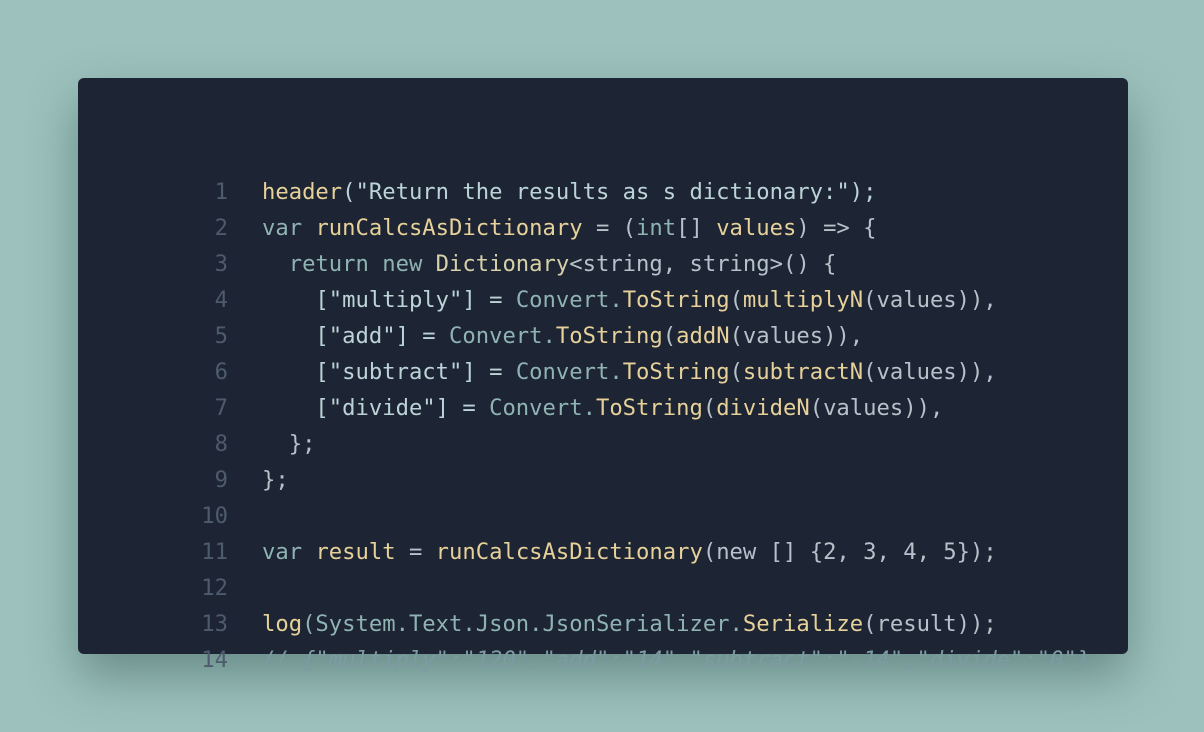 The width and height of the screenshot is (1204, 732). I want to click on code-token: divideN, so click(763, 408).